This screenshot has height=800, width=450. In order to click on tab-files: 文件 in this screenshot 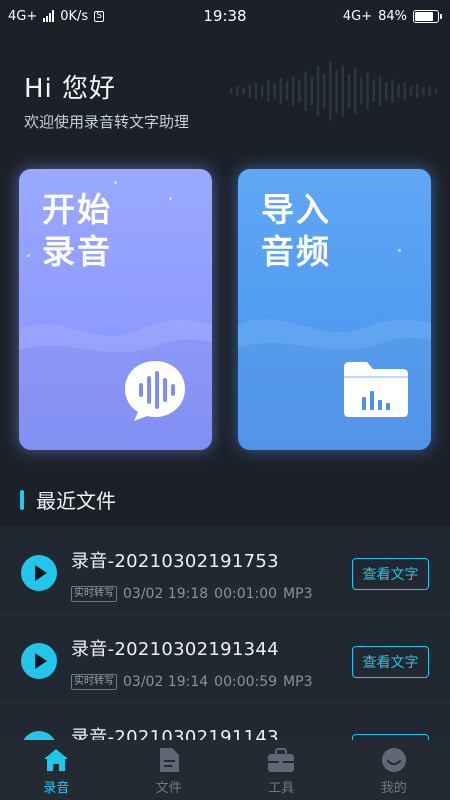, I will do `click(169, 770)`.